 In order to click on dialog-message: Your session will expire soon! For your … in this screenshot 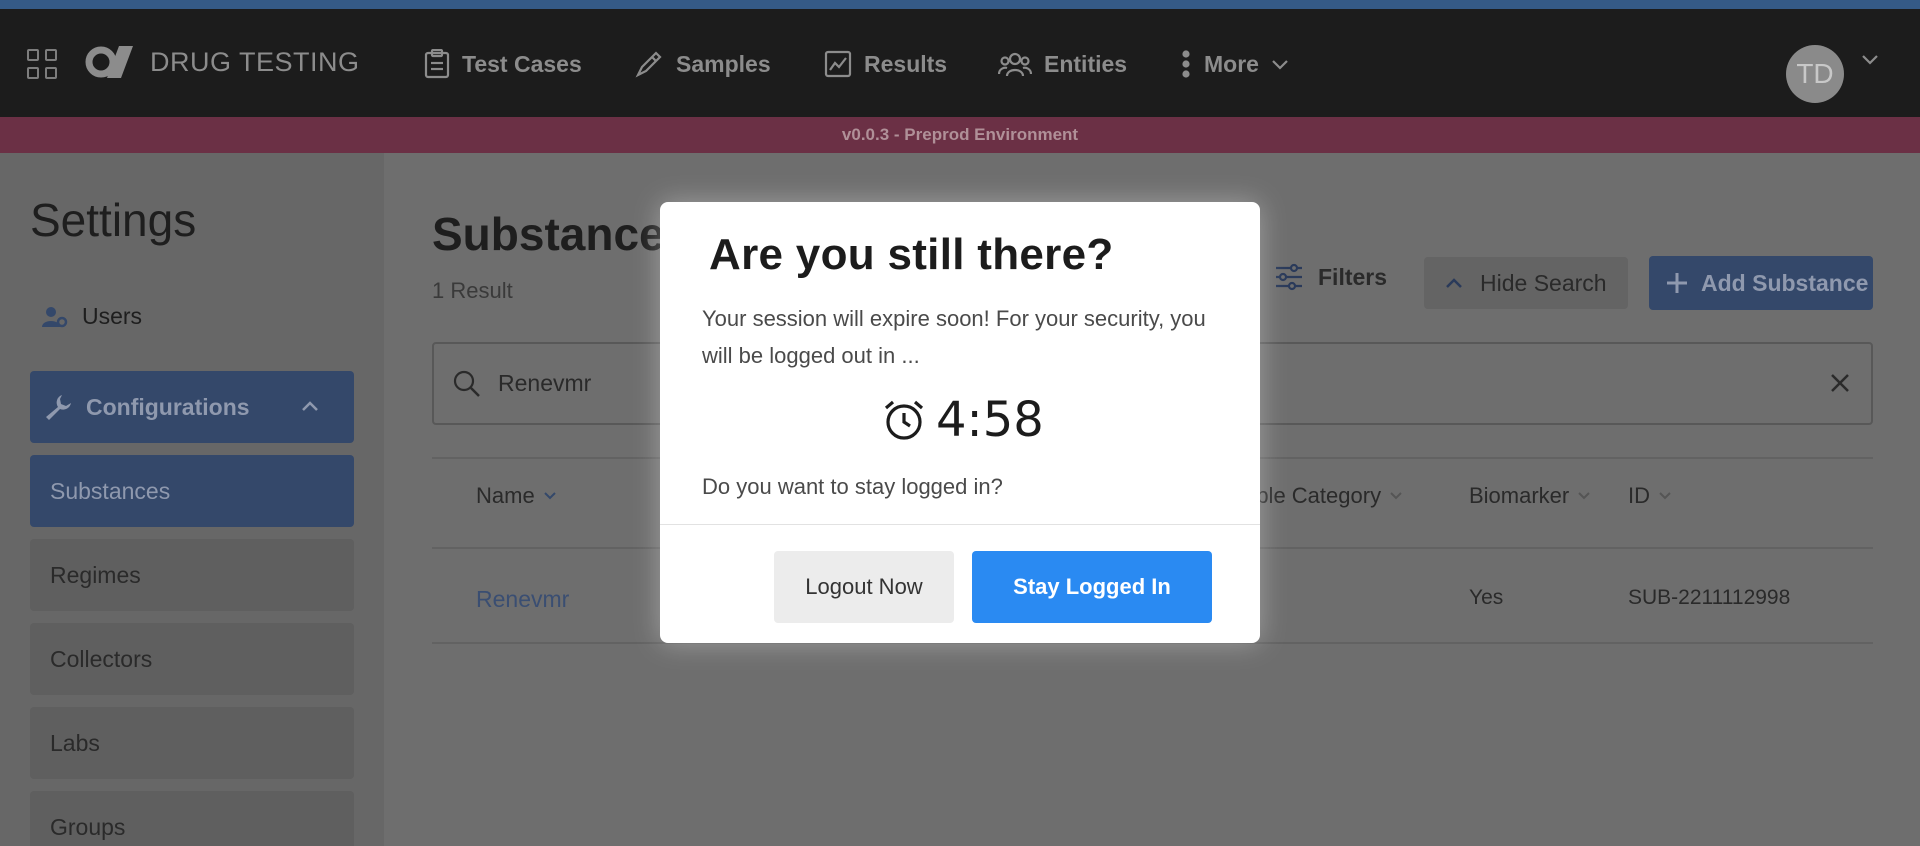, I will do `click(954, 337)`.